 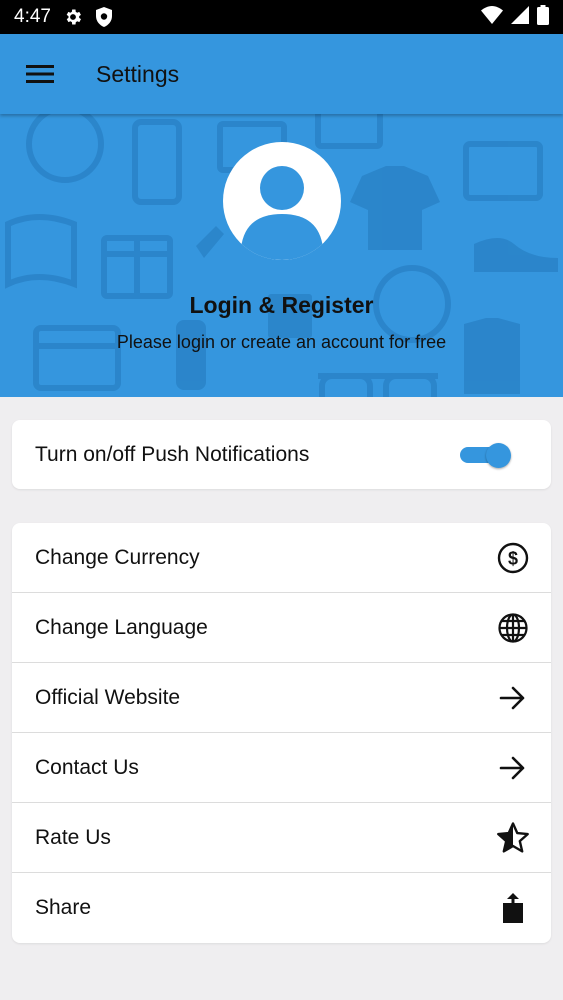 What do you see at coordinates (498, 455) in the screenshot?
I see `toggle-thumb` at bounding box center [498, 455].